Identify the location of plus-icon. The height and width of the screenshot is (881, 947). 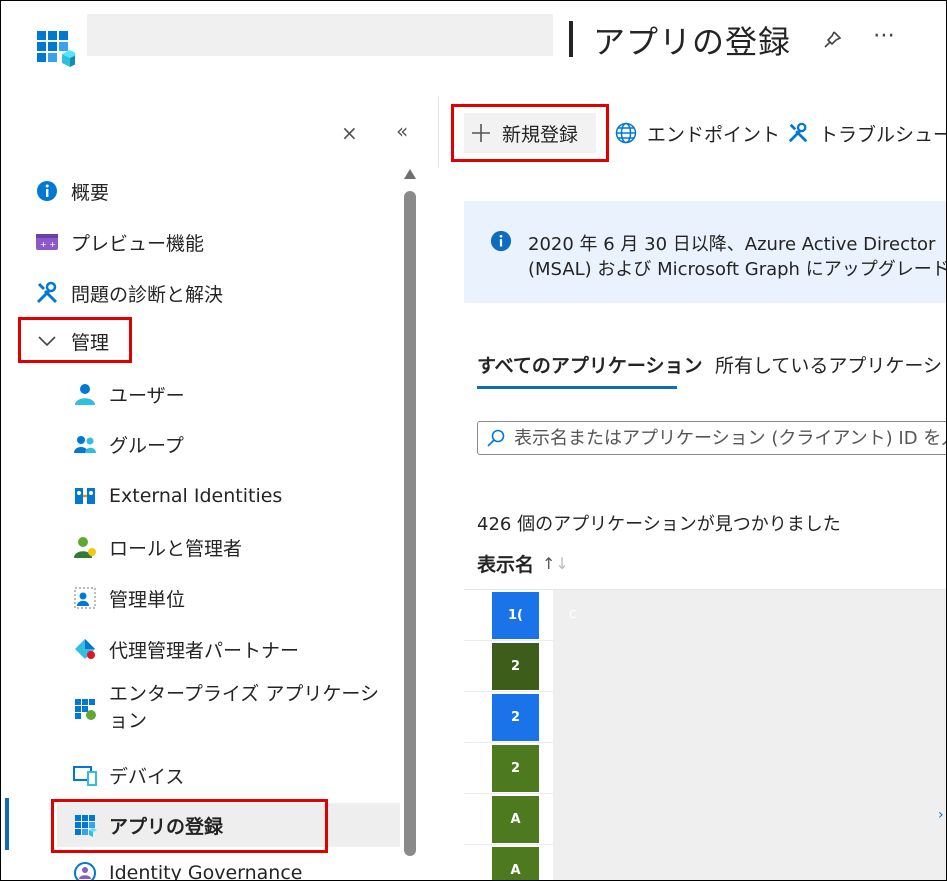
(481, 133).